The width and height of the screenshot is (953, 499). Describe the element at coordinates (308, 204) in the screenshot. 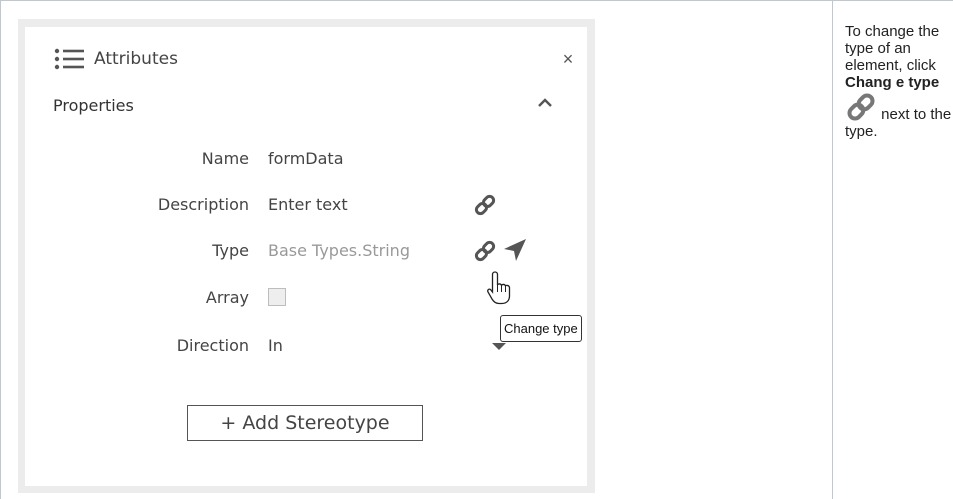

I see `description-field: Enter text` at that location.